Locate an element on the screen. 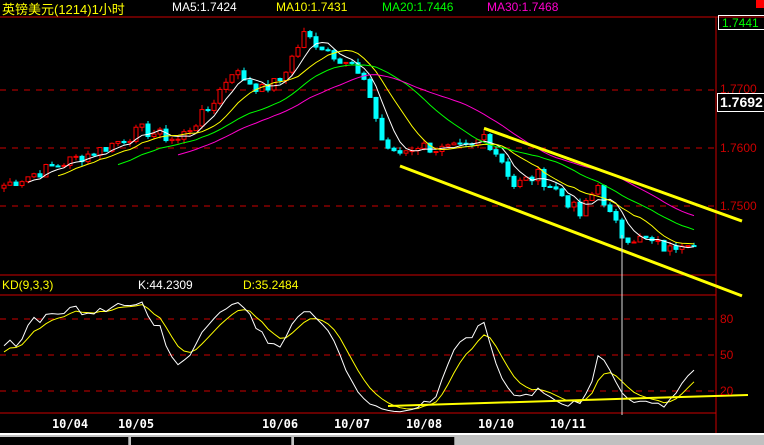  cursor-price-label: 1.7692 is located at coordinates (740, 102).